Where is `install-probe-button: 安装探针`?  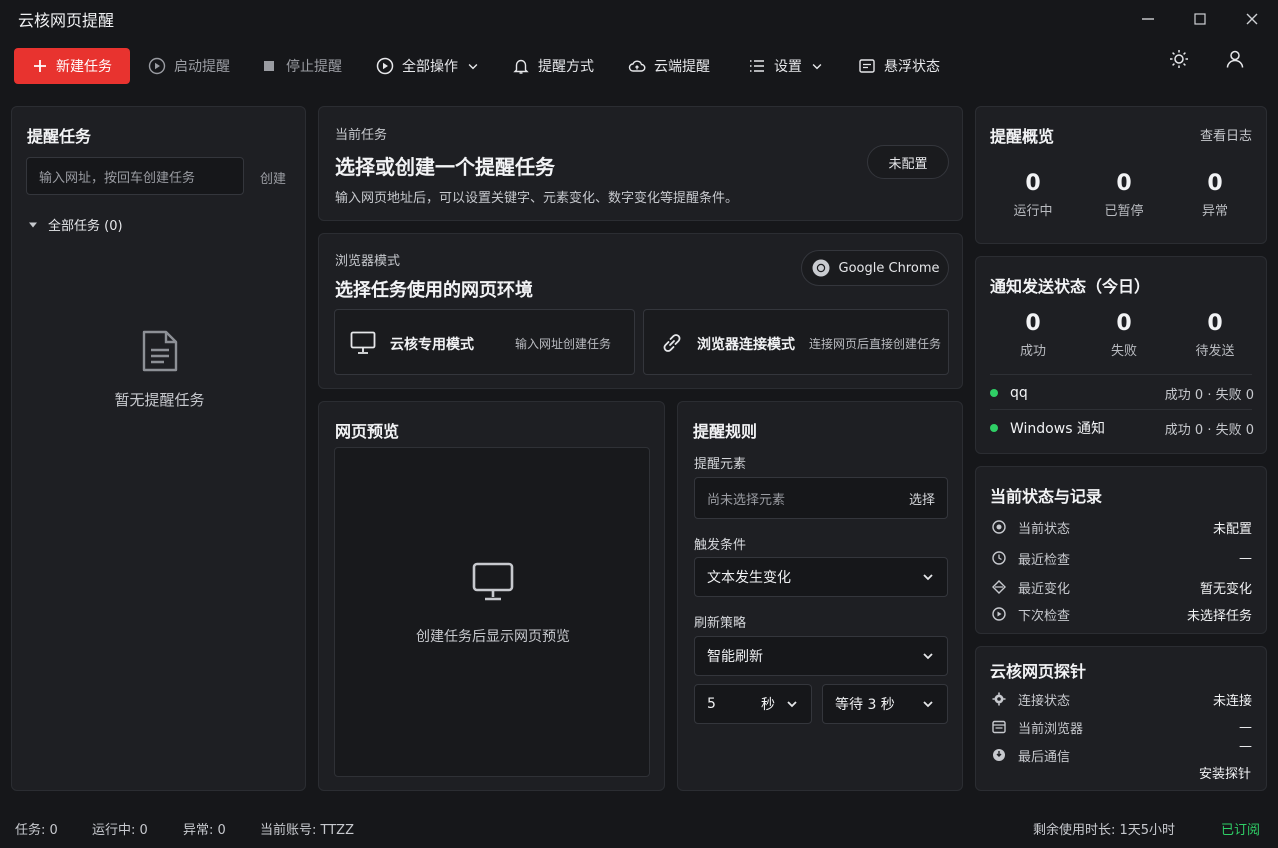
install-probe-button: 安装探针 is located at coordinates (1225, 772).